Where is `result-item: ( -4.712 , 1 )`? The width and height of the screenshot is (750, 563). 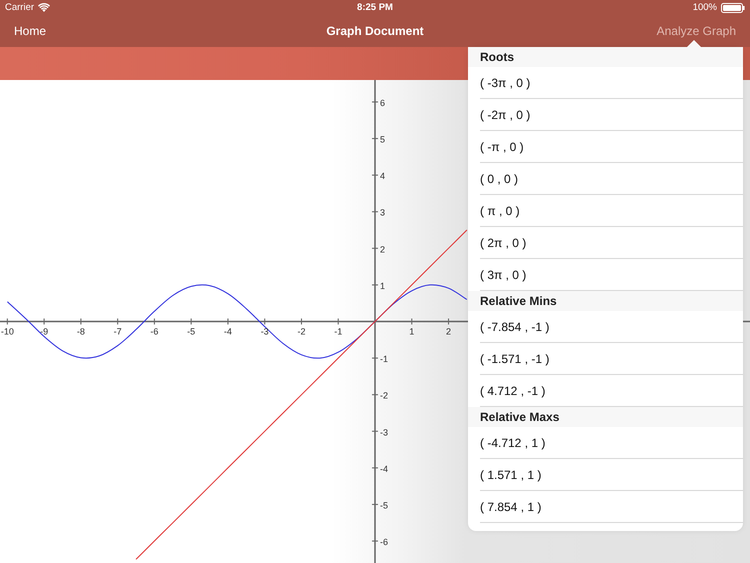 result-item: ( -4.712 , 1 ) is located at coordinates (513, 443).